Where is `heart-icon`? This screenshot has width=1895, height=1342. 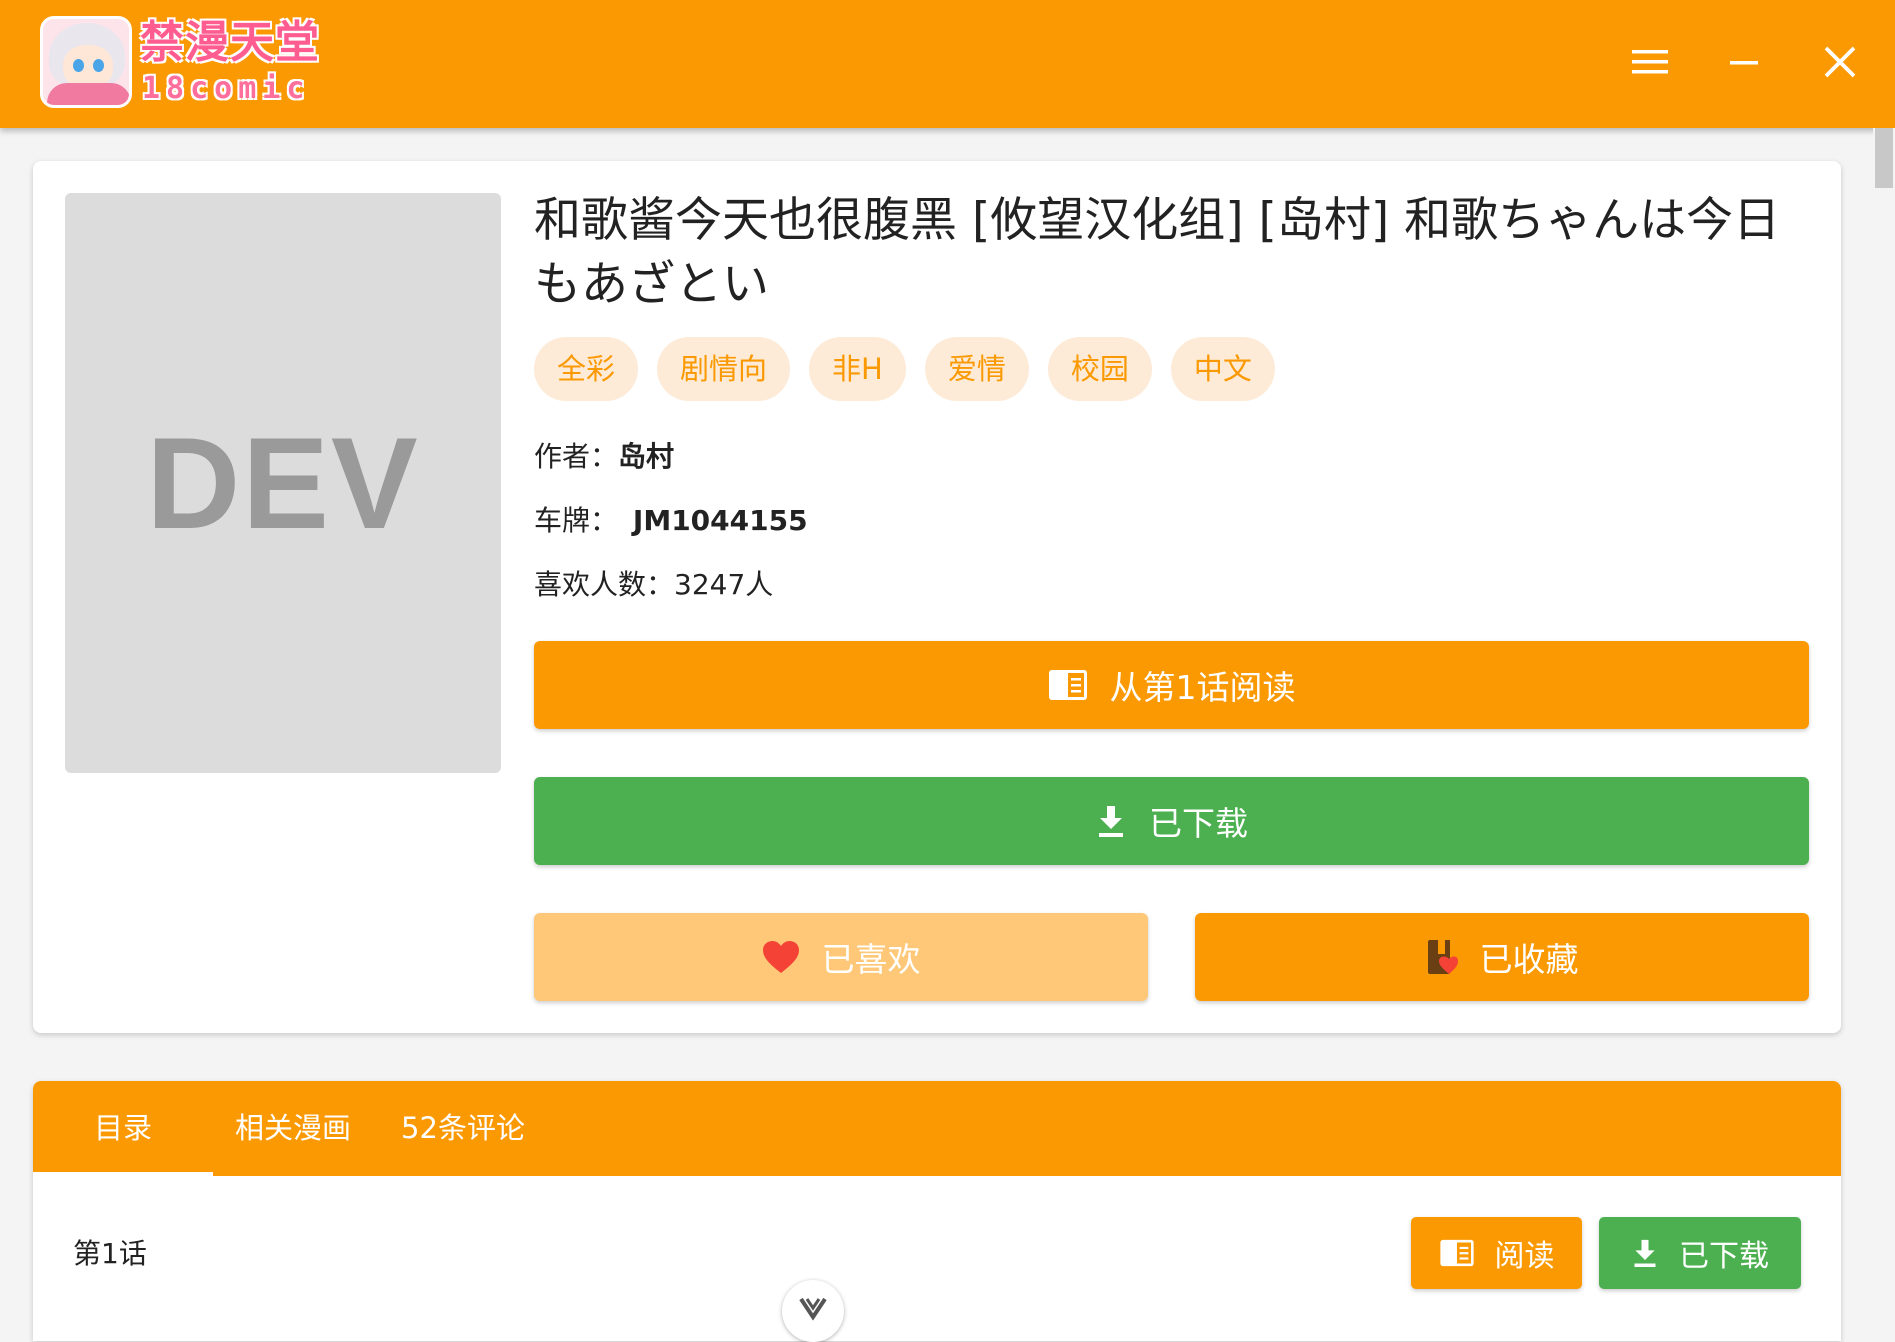
heart-icon is located at coordinates (780, 957).